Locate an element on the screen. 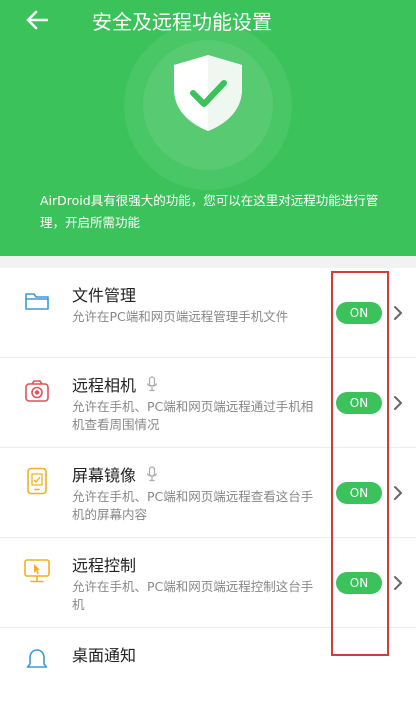  feature-row-file-manager: 文件管理 允许在PC端和网页端远程管理手机文件 ON is located at coordinates (208, 313).